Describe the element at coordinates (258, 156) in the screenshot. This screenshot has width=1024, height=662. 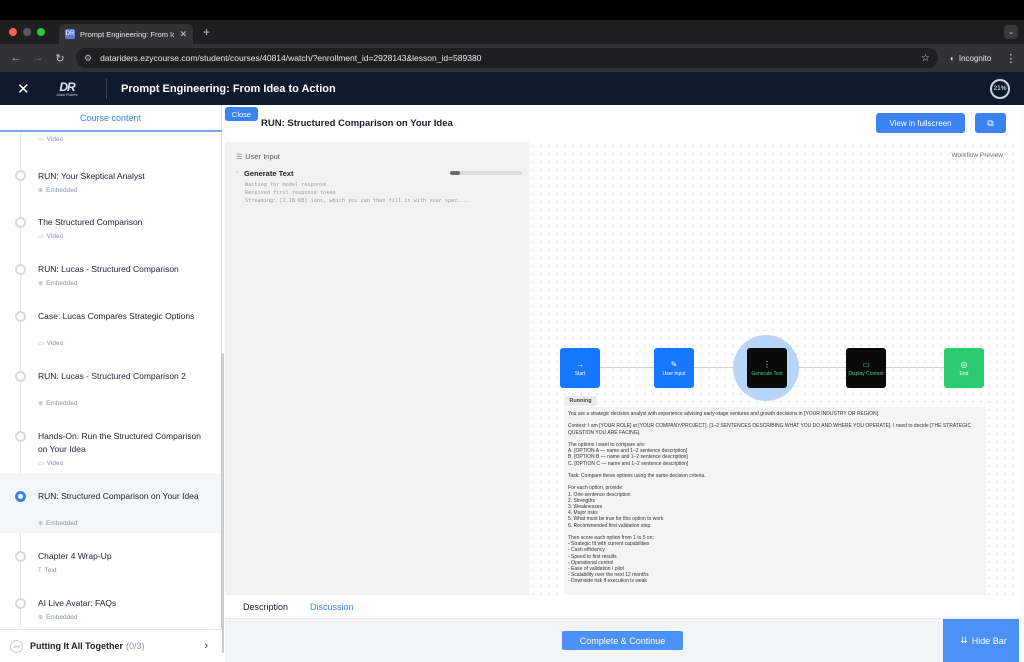
I see `user-input-label: ☰ User Input` at that location.